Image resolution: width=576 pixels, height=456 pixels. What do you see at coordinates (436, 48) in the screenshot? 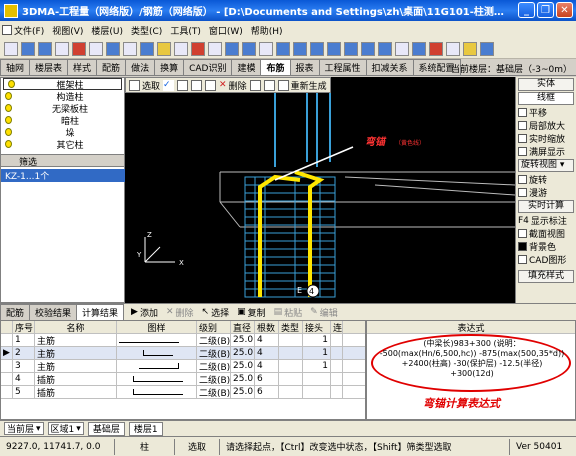
I see `check-icon` at bounding box center [436, 48].